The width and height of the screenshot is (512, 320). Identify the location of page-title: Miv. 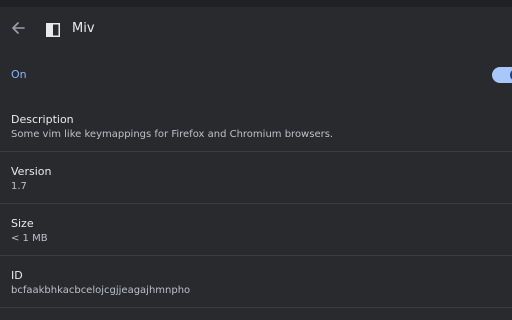
(83, 28).